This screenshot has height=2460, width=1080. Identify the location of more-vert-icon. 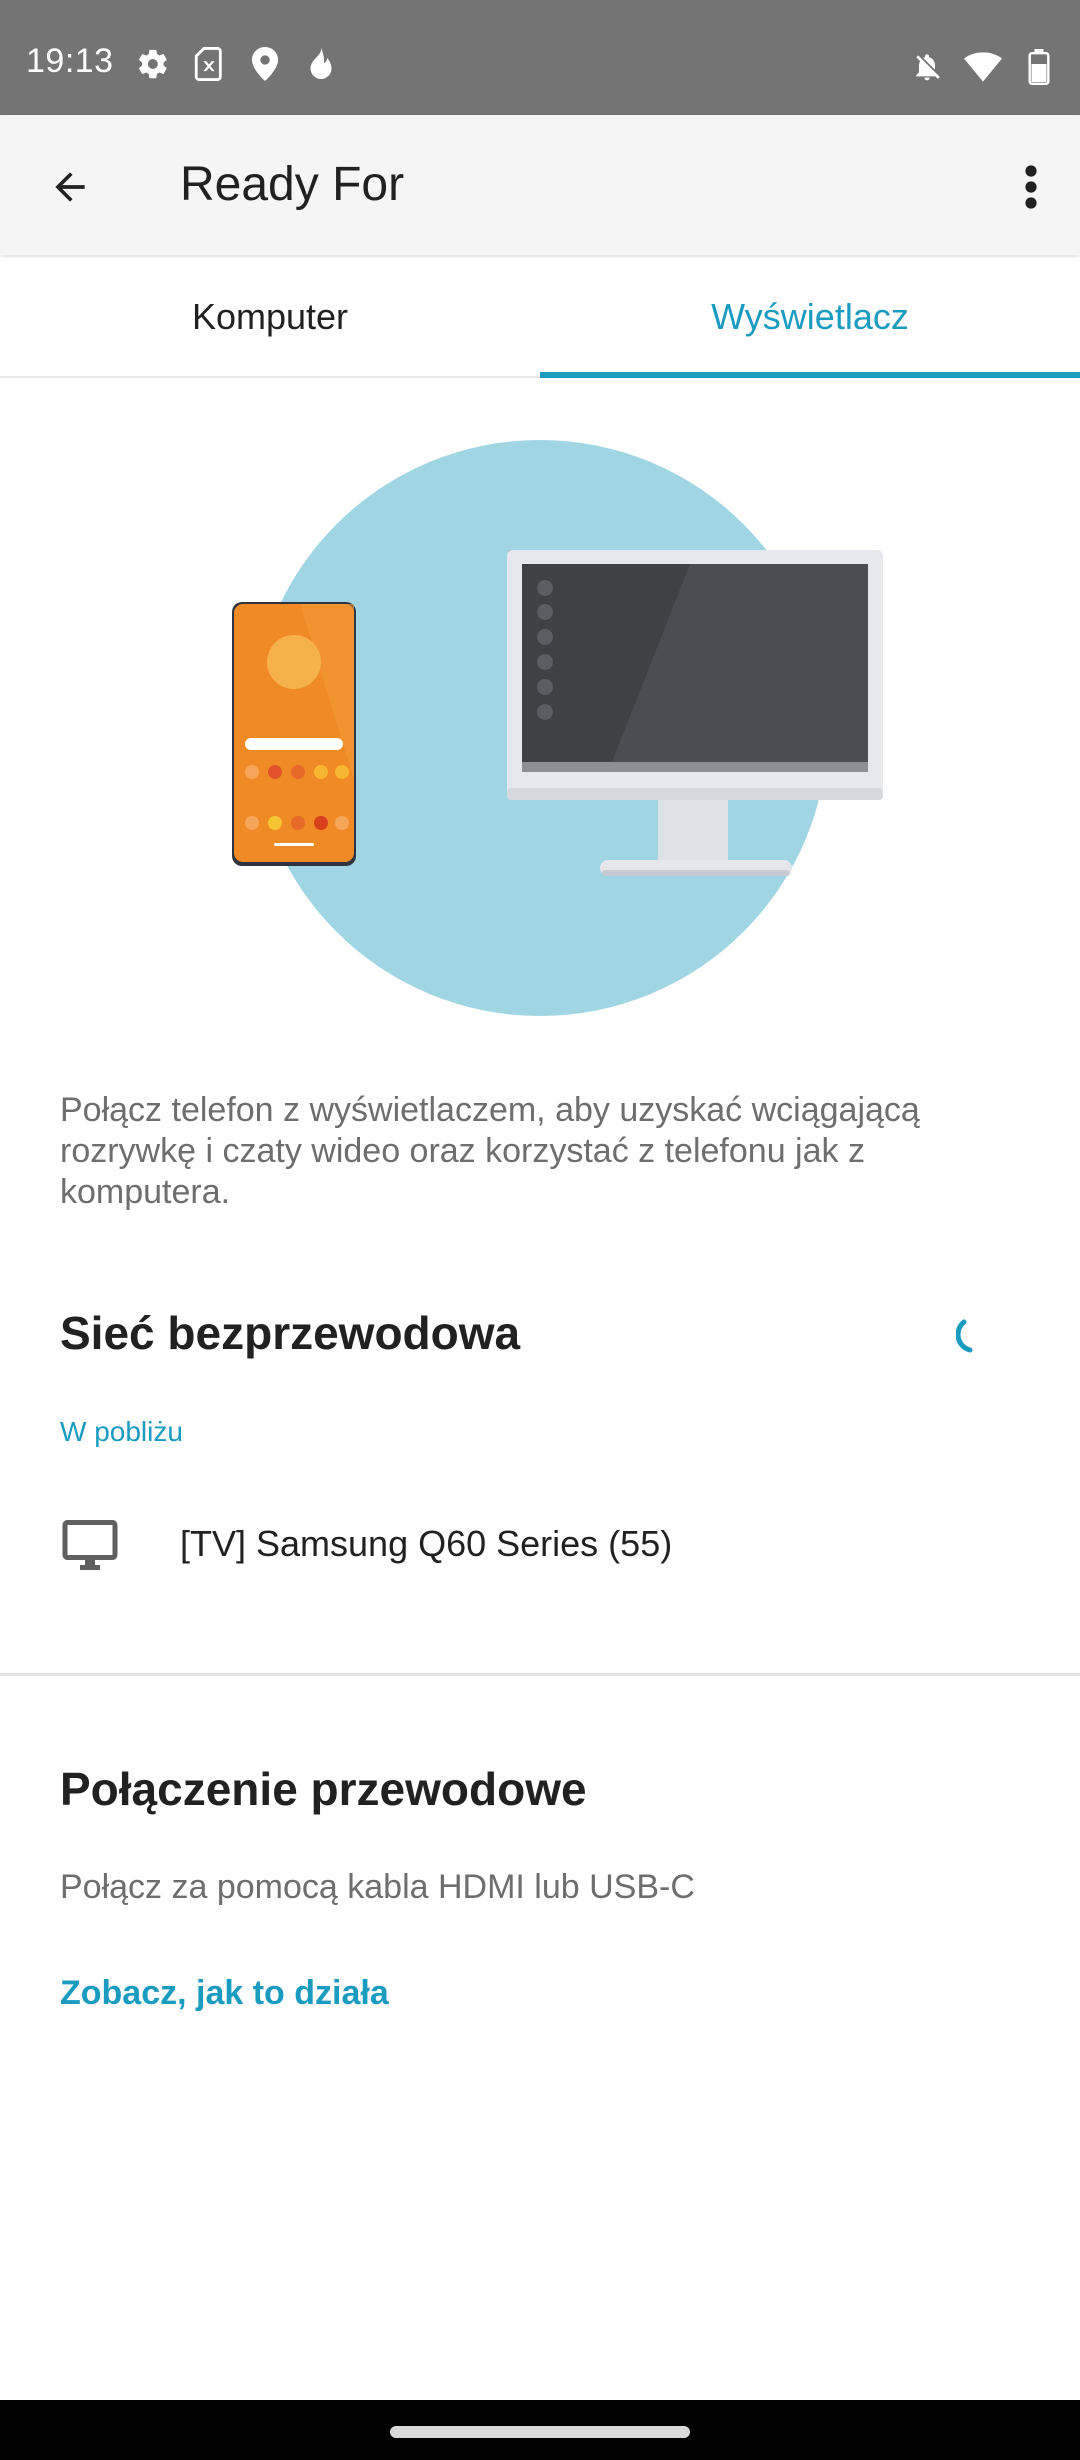
(1031, 187).